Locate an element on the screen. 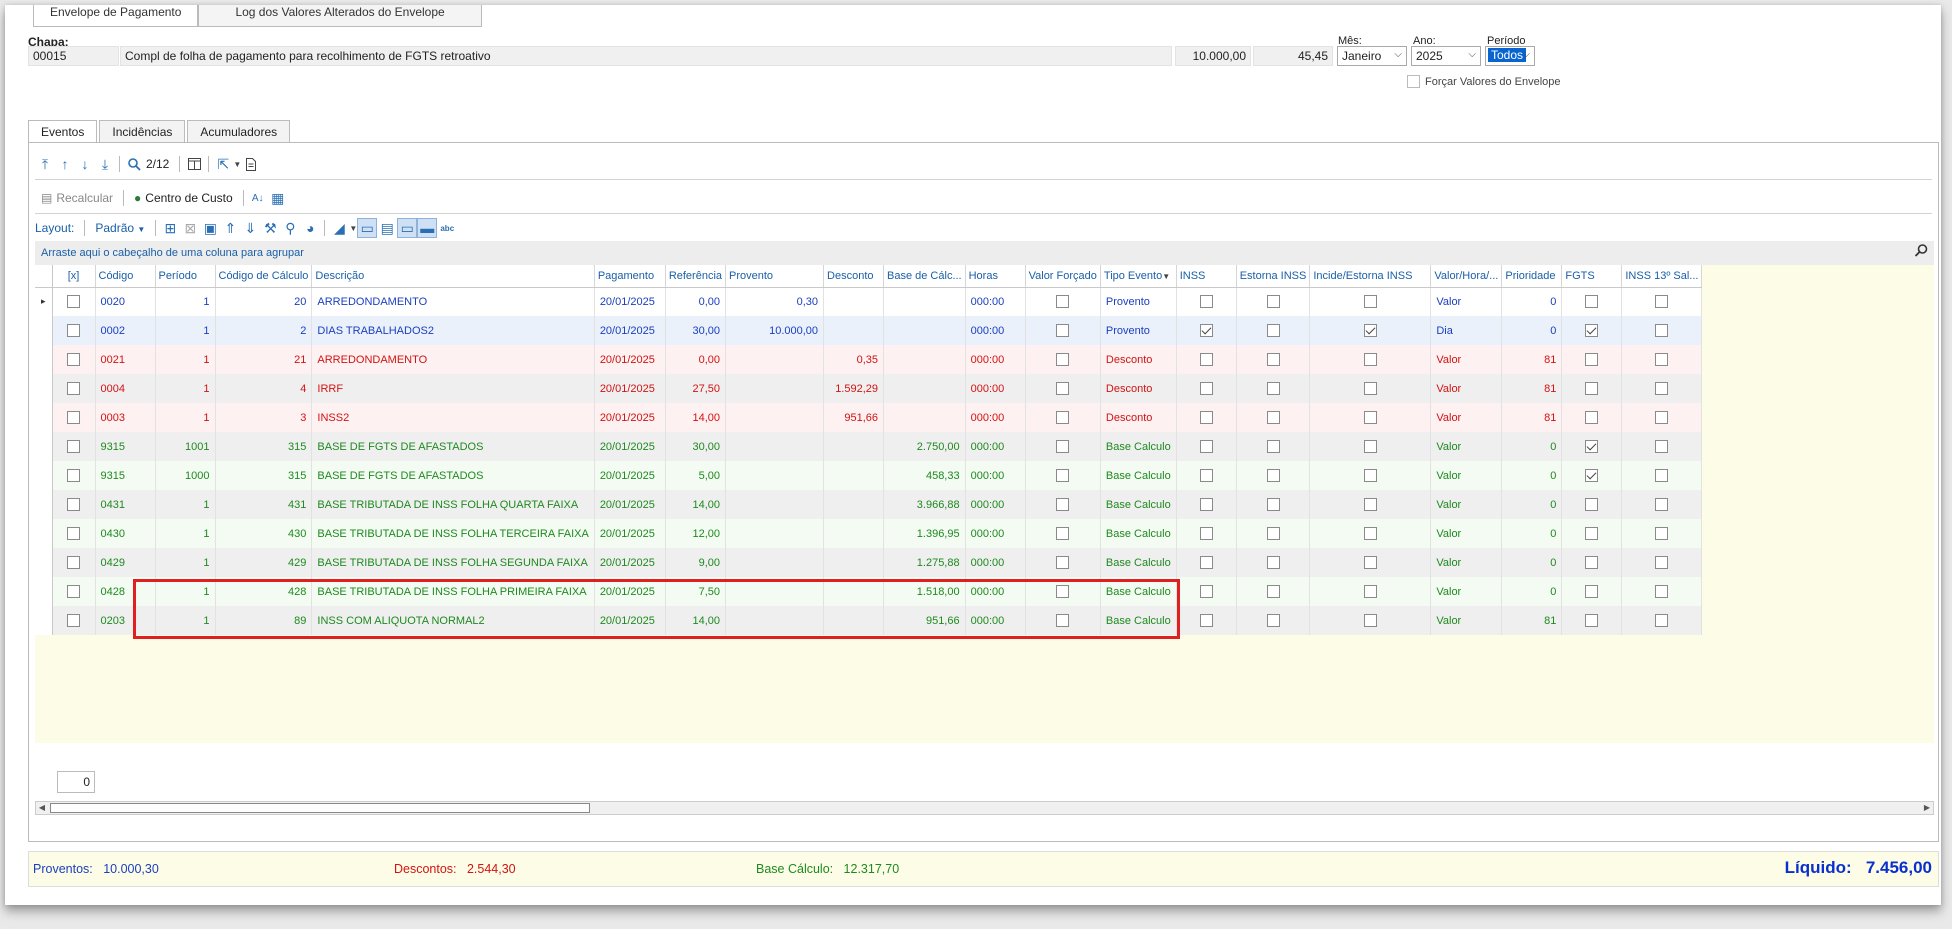  column-header-tipo-evento: Tipo Evento▼ is located at coordinates (1138, 276).